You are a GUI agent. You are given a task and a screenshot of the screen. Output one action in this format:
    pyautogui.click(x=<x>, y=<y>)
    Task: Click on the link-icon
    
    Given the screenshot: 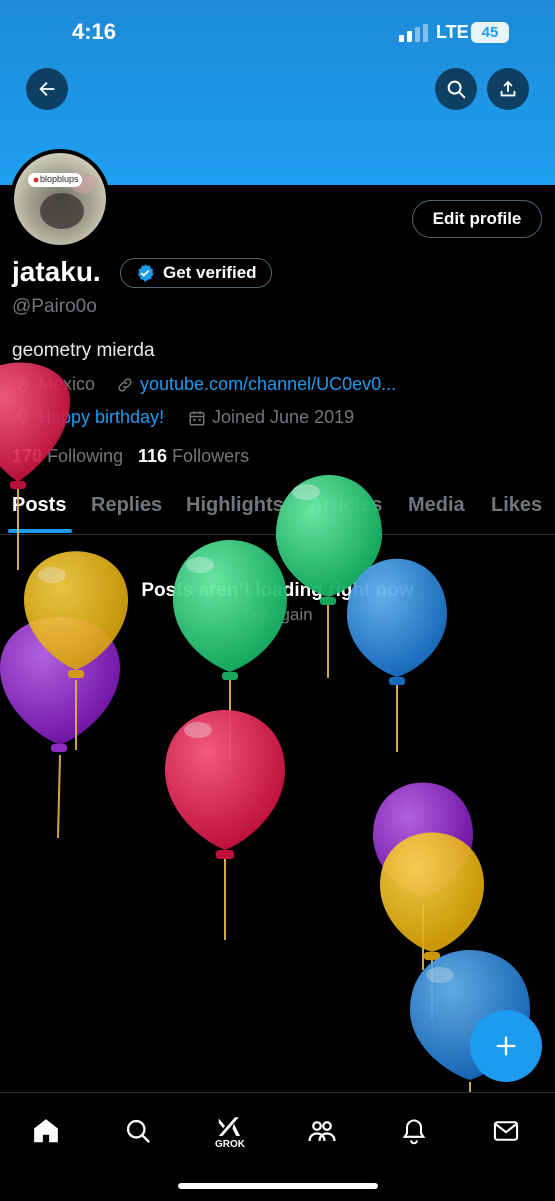 What is the action you would take?
    pyautogui.click(x=125, y=384)
    